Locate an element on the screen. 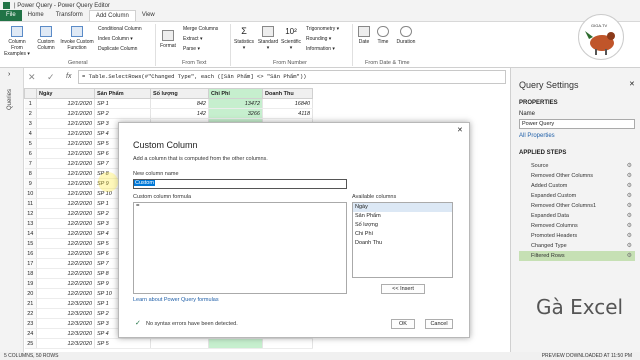 This screenshot has width=640, height=360. applied-step: Source ⚙ is located at coordinates (577, 166).